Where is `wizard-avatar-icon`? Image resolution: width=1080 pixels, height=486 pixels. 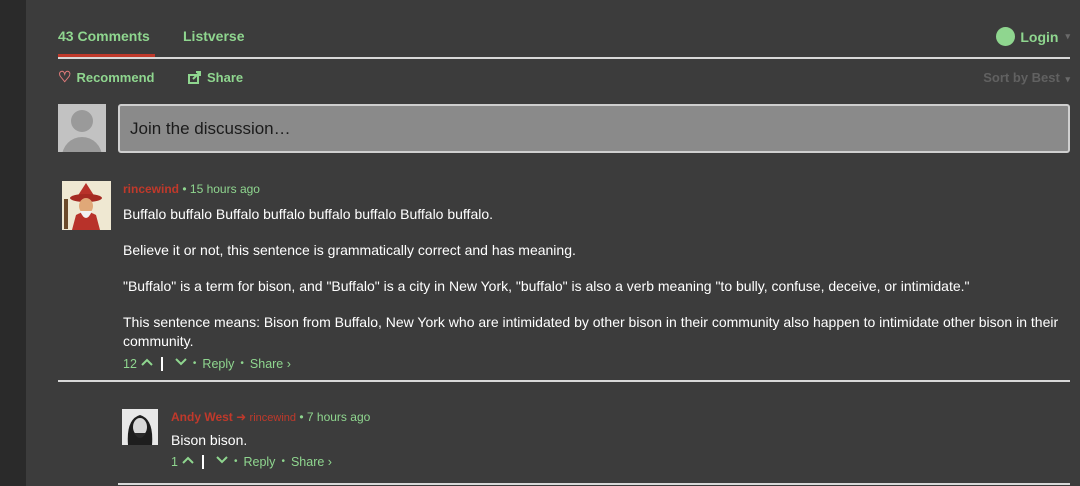 wizard-avatar-icon is located at coordinates (86, 205).